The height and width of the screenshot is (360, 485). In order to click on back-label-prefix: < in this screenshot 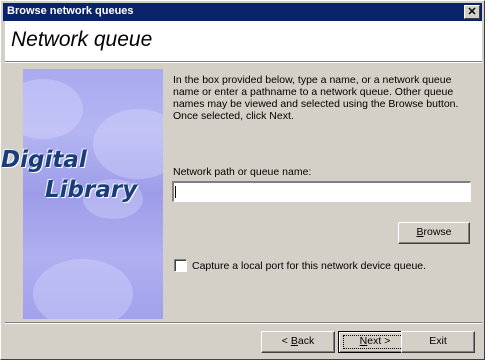, I will do `click(286, 341)`.